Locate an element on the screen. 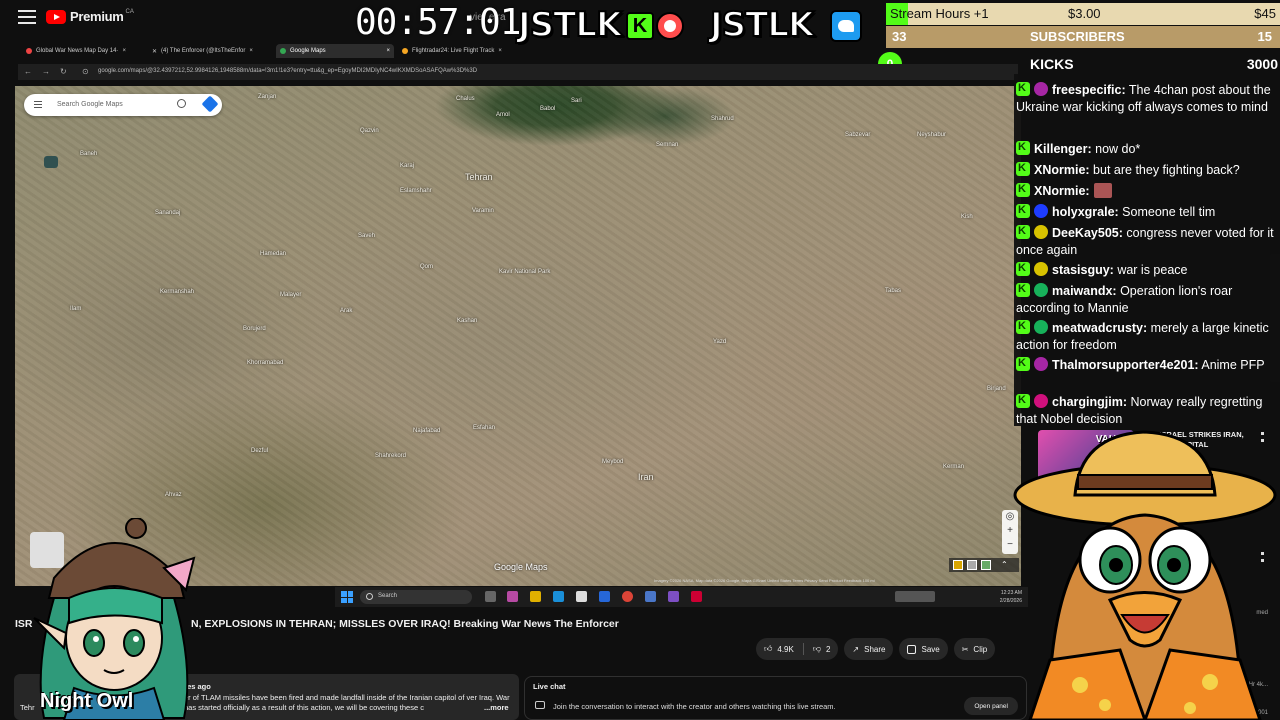 The width and height of the screenshot is (1280, 720). map-city-label: Iran is located at coordinates (646, 477).